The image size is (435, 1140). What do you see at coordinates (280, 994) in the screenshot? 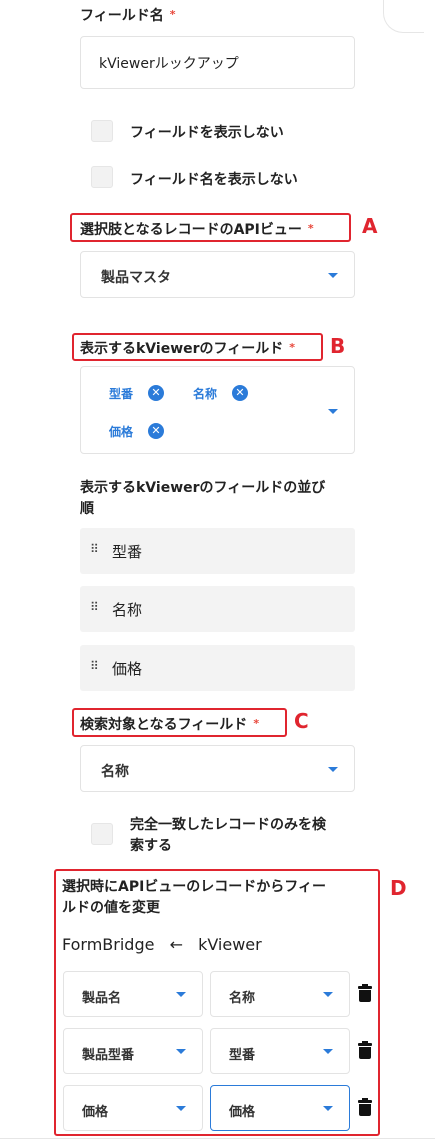
I see `kviewer-field-select: 名称` at bounding box center [280, 994].